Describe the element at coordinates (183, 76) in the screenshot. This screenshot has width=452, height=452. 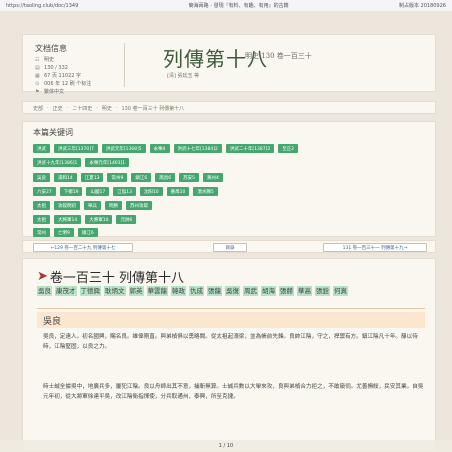
I see `author: [清] 張廷玉 等` at that location.